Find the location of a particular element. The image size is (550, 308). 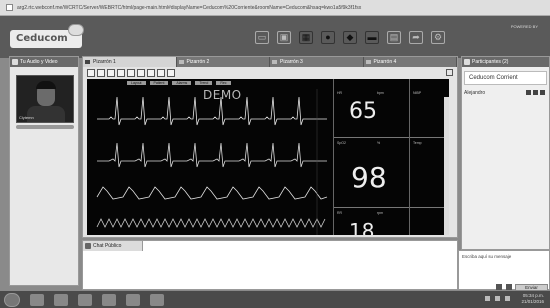

heart-rate-value: 65 is located at coordinates (363, 111).